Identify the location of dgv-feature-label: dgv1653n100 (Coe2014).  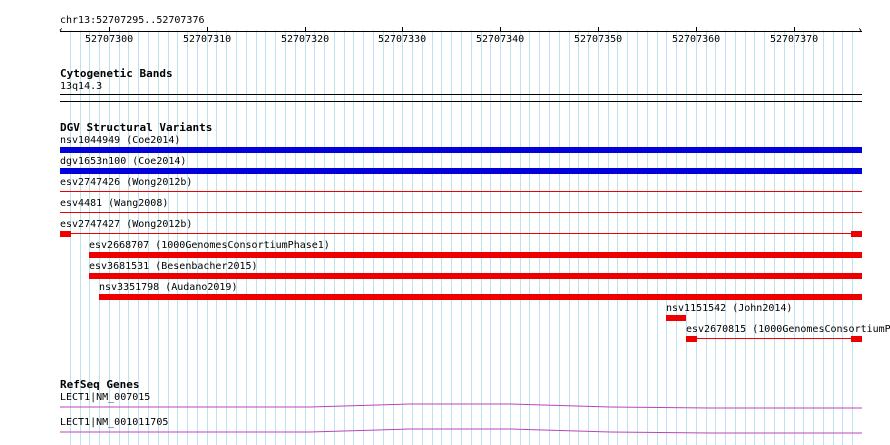
(123, 161).